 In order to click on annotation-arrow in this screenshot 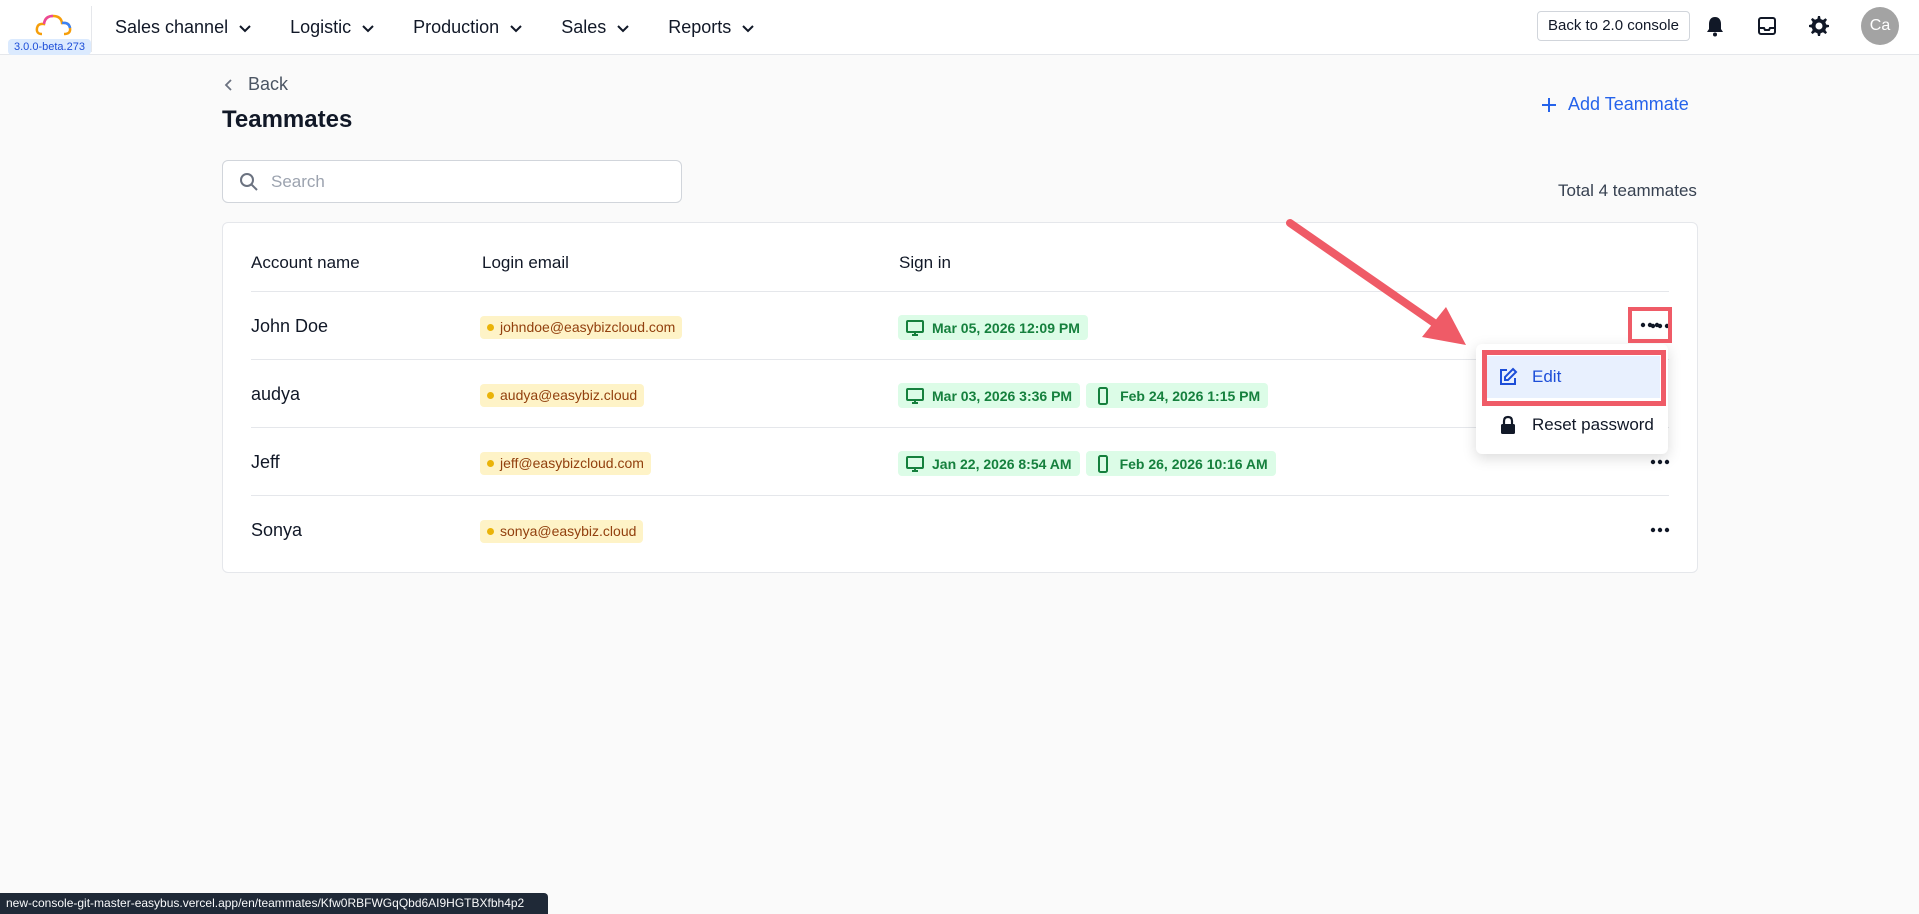, I will do `click(1376, 282)`.